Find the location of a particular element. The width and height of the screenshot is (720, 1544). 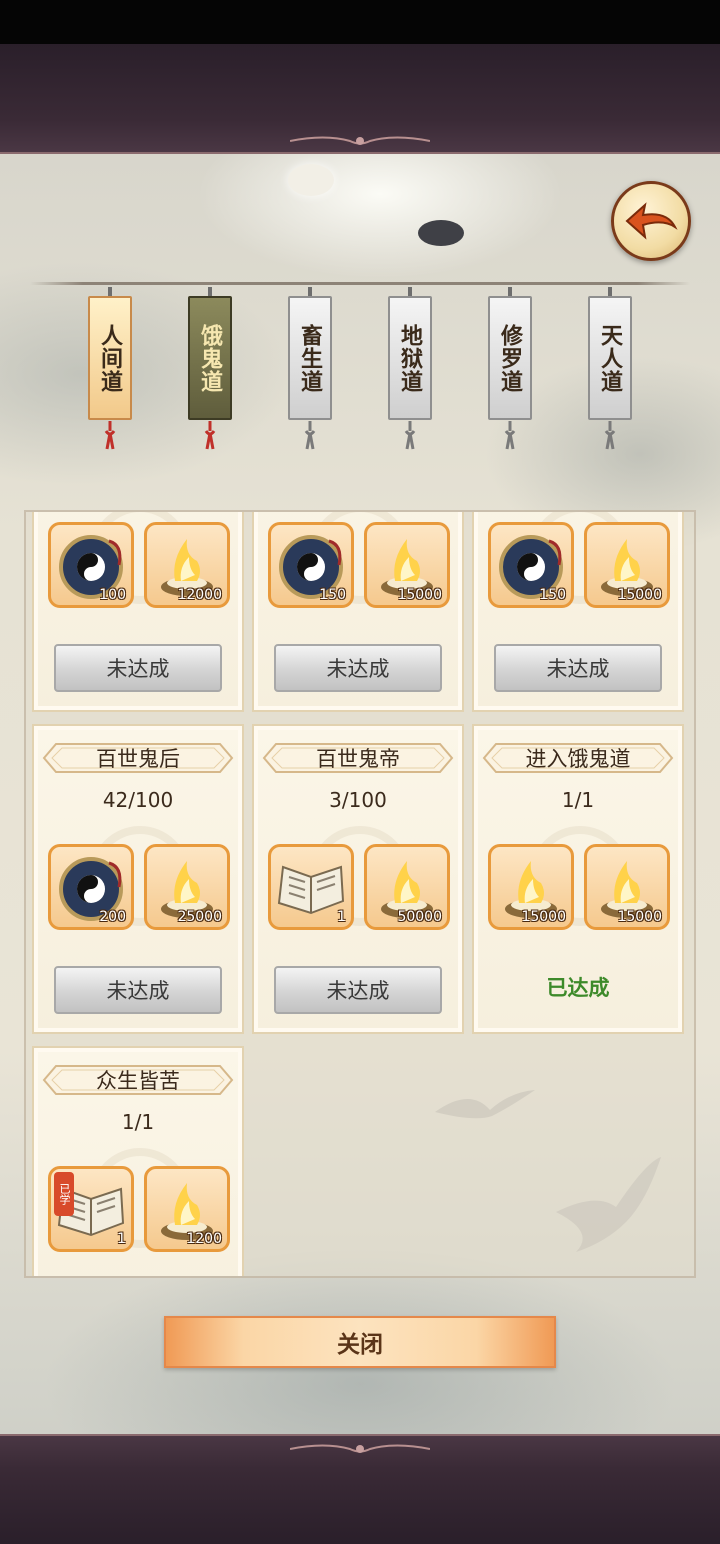

reward-item: 25000 is located at coordinates (187, 887).